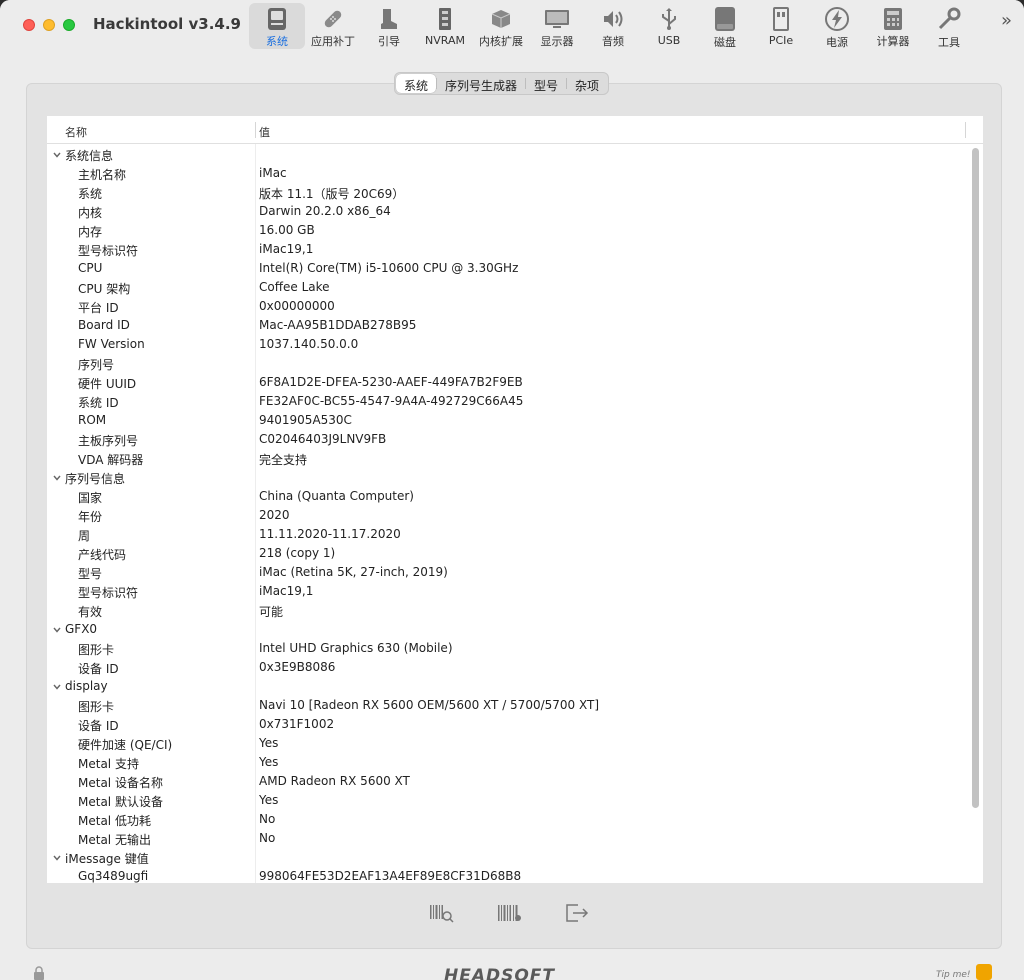  Describe the element at coordinates (507, 857) in the screenshot. I see `table-group-row: iMessage 键值` at that location.